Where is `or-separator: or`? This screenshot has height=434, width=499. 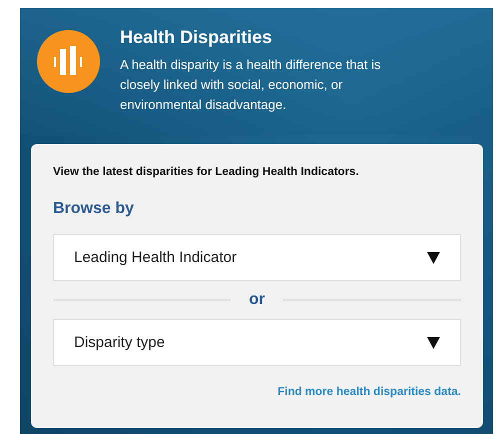 or-separator: or is located at coordinates (257, 300).